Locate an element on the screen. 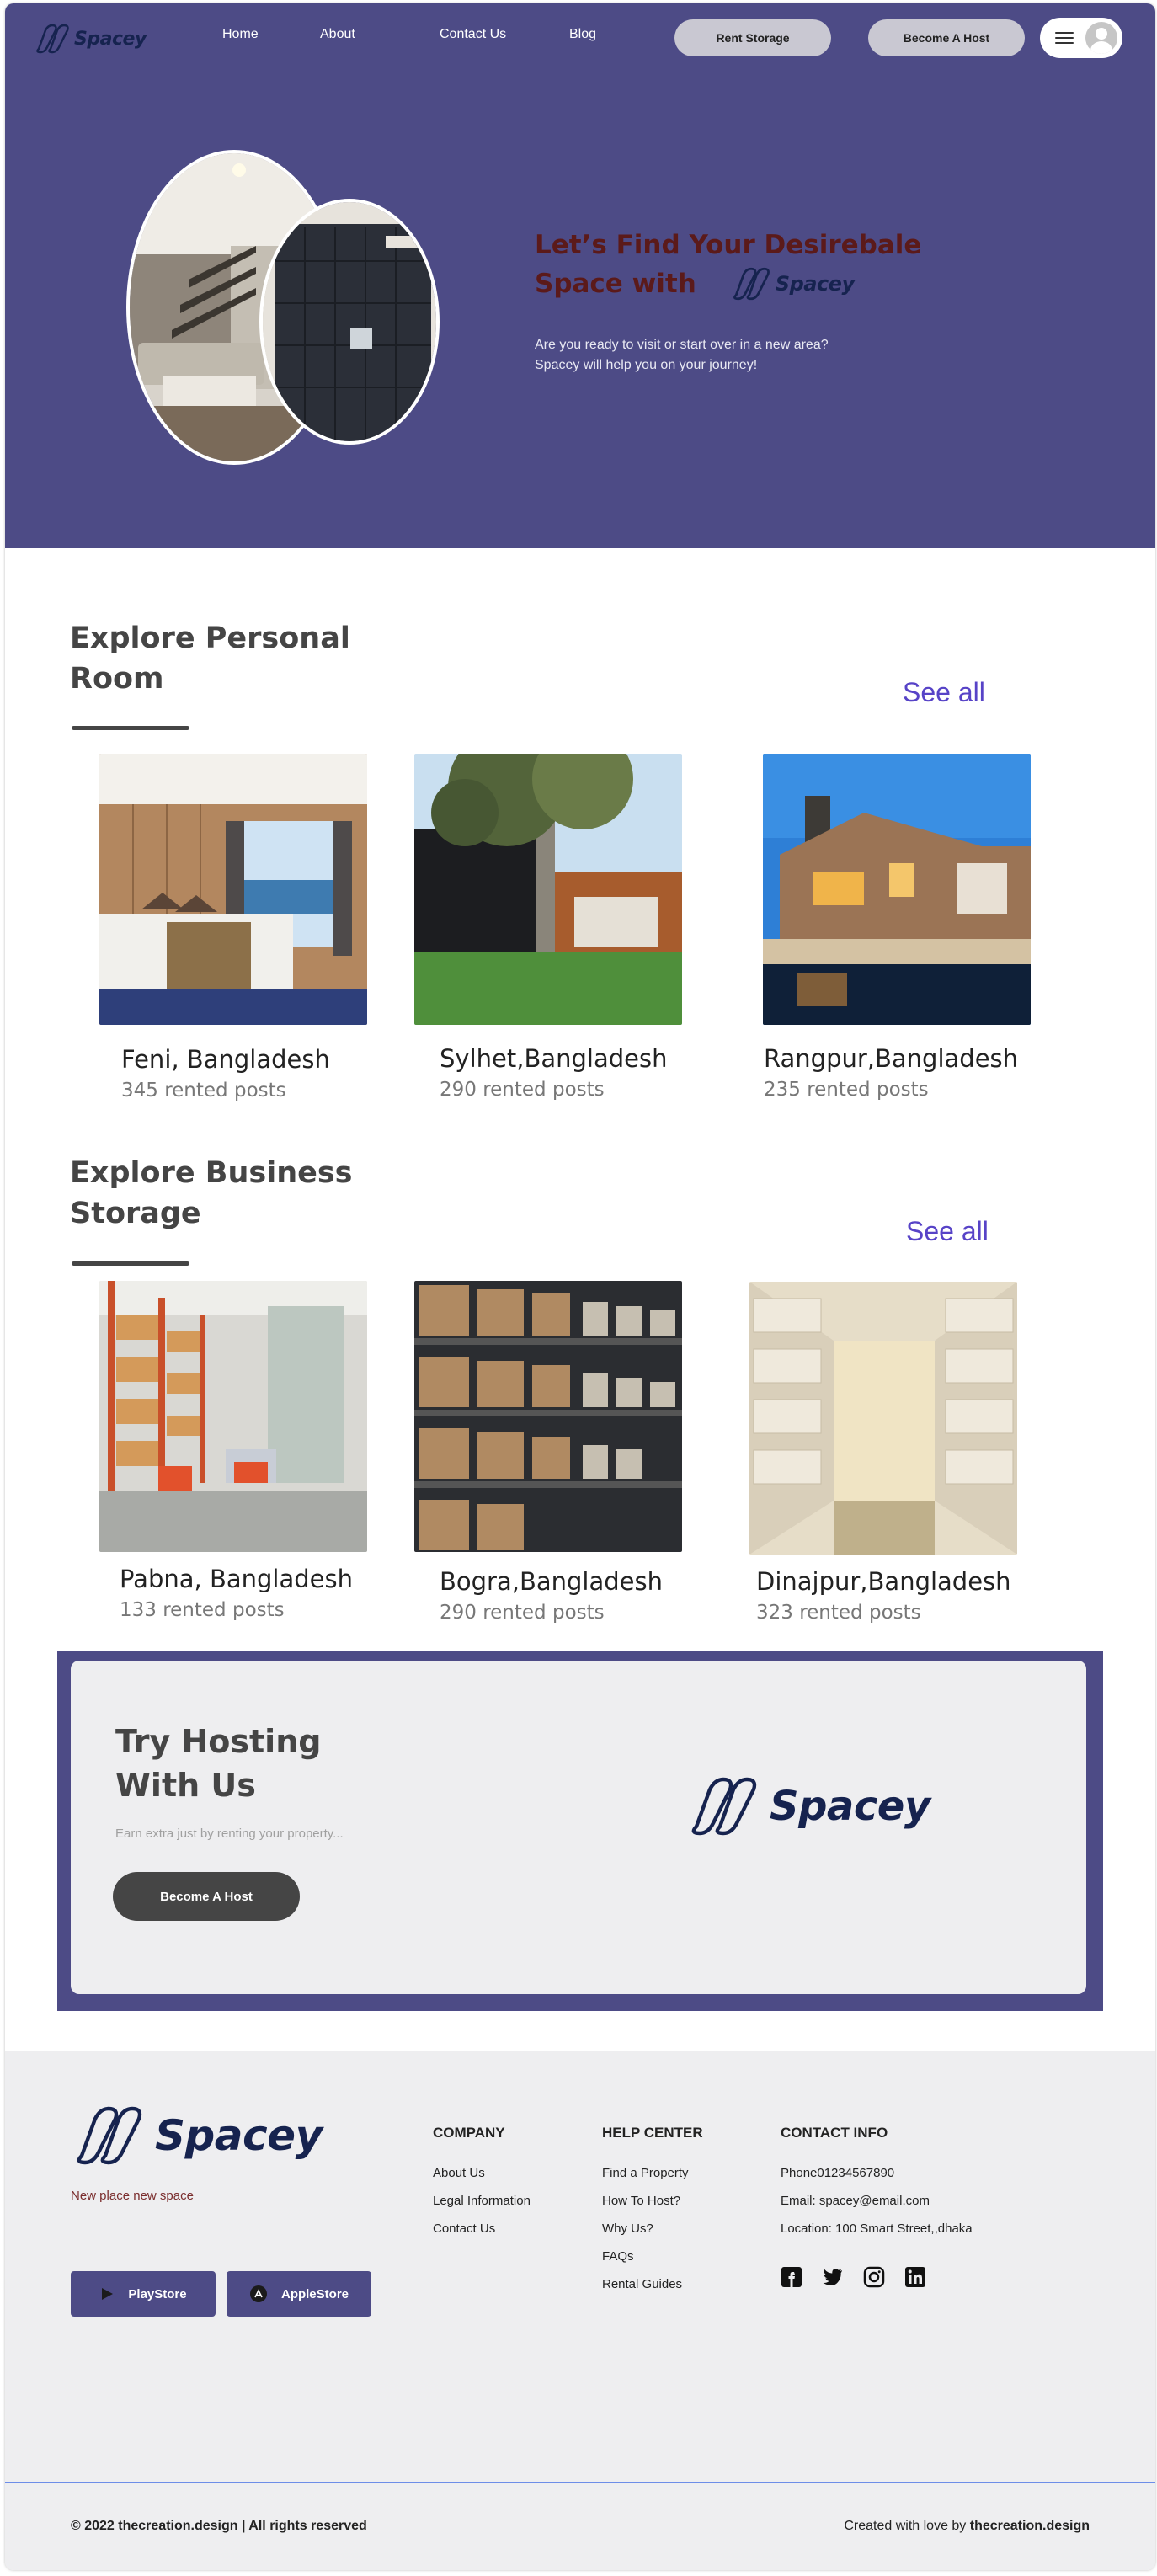 The width and height of the screenshot is (1157, 2576). card-posts-rangpur: 235 rented posts is located at coordinates (846, 1090).